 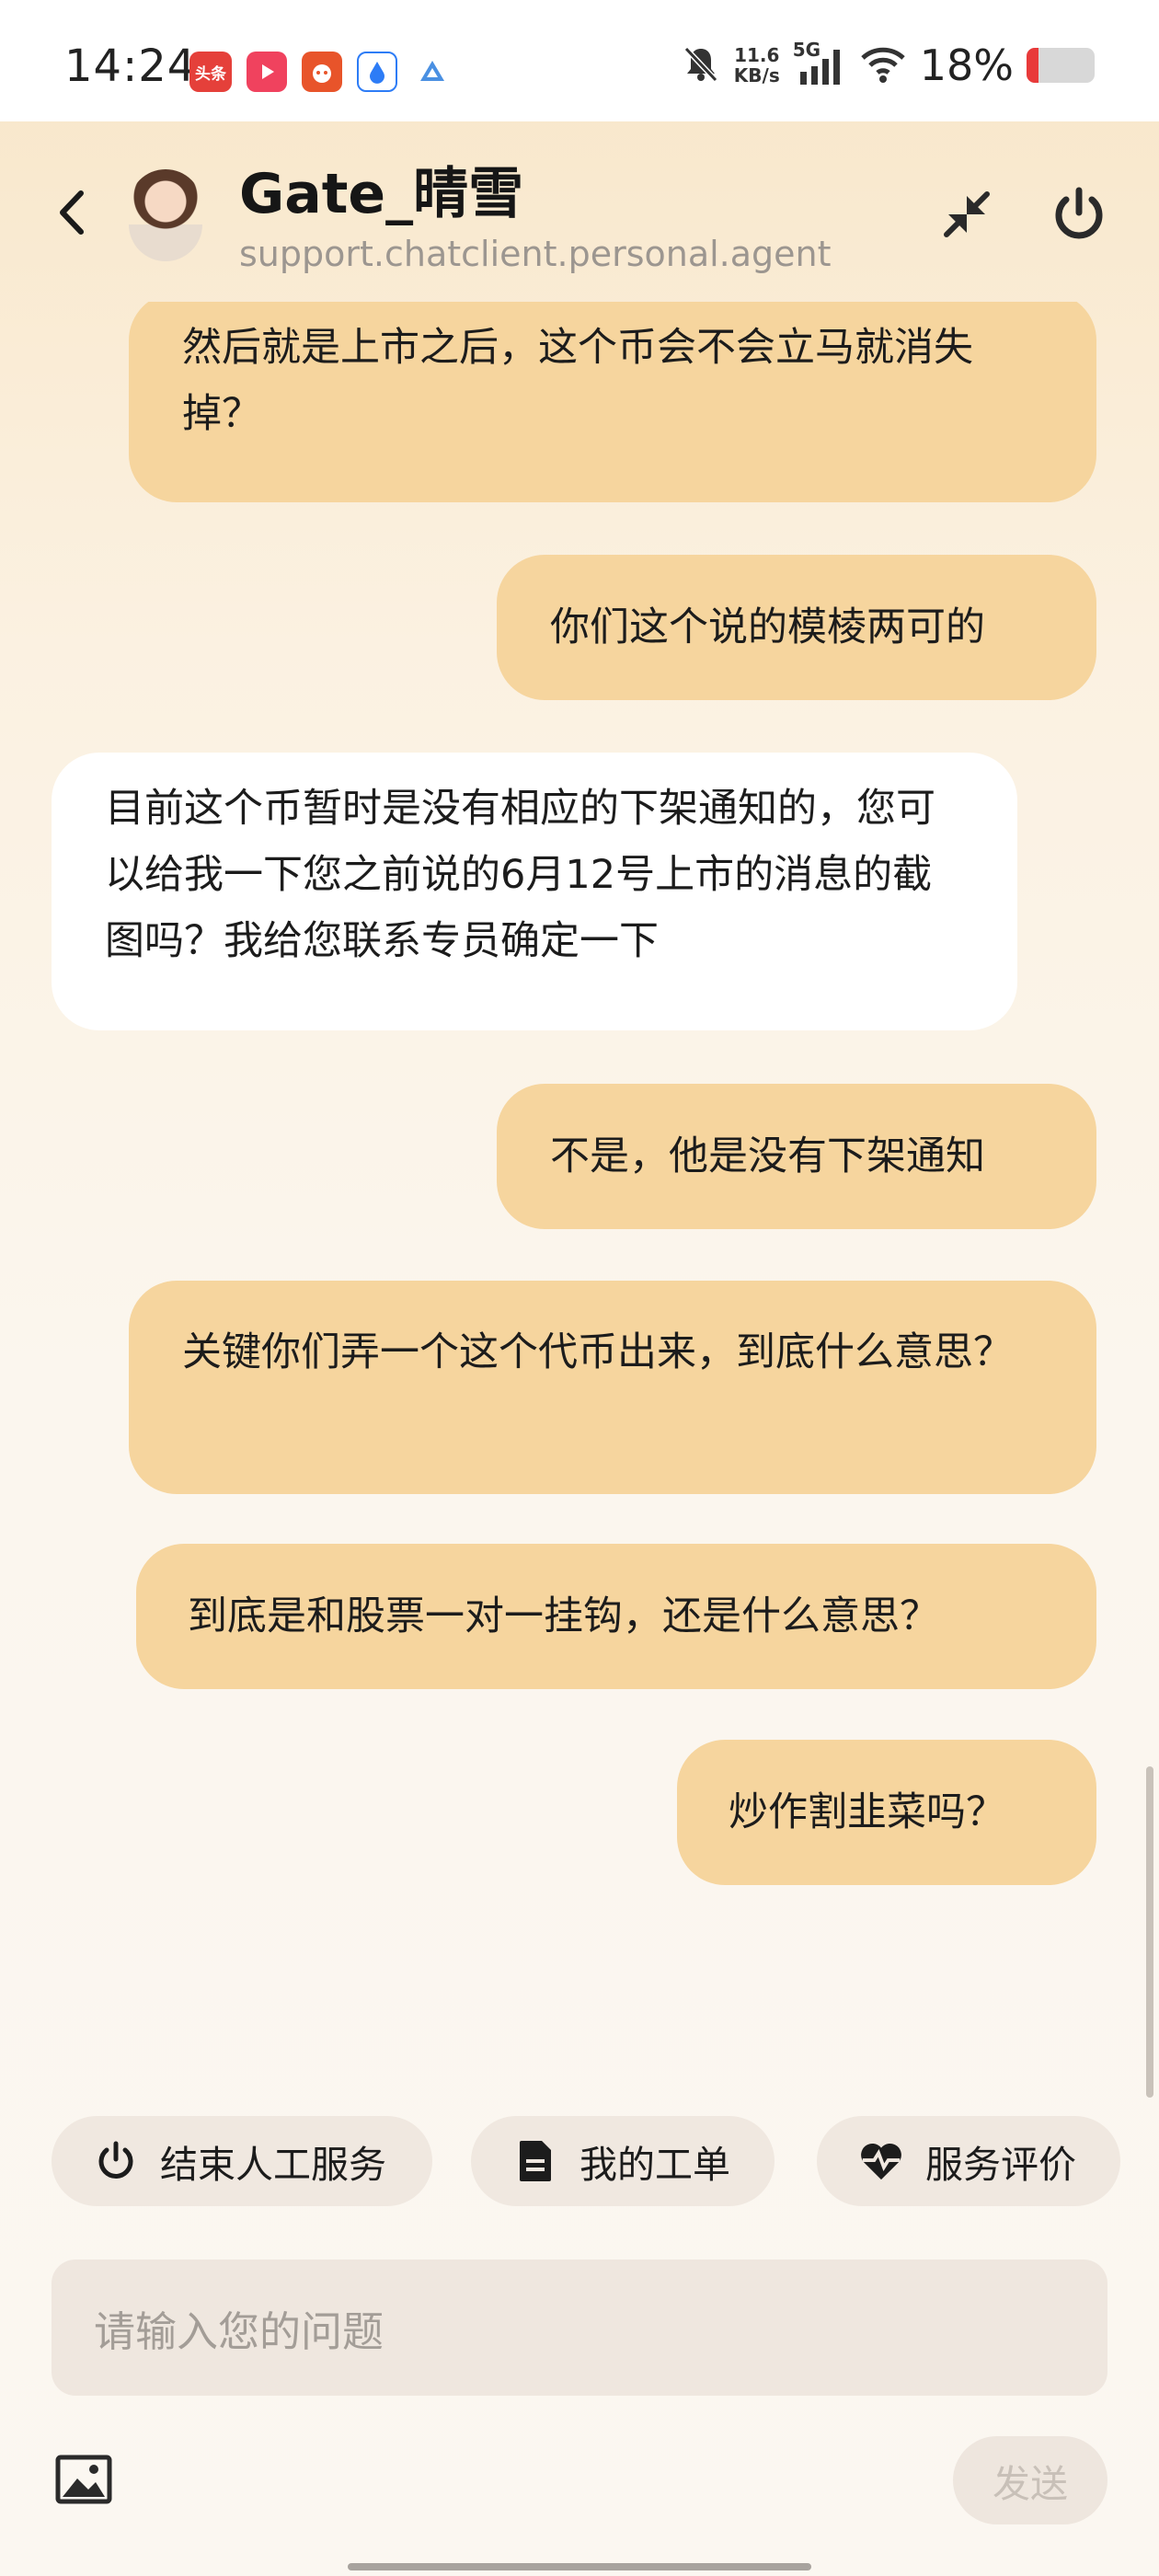 What do you see at coordinates (1033, 65) in the screenshot?
I see `battery-level` at bounding box center [1033, 65].